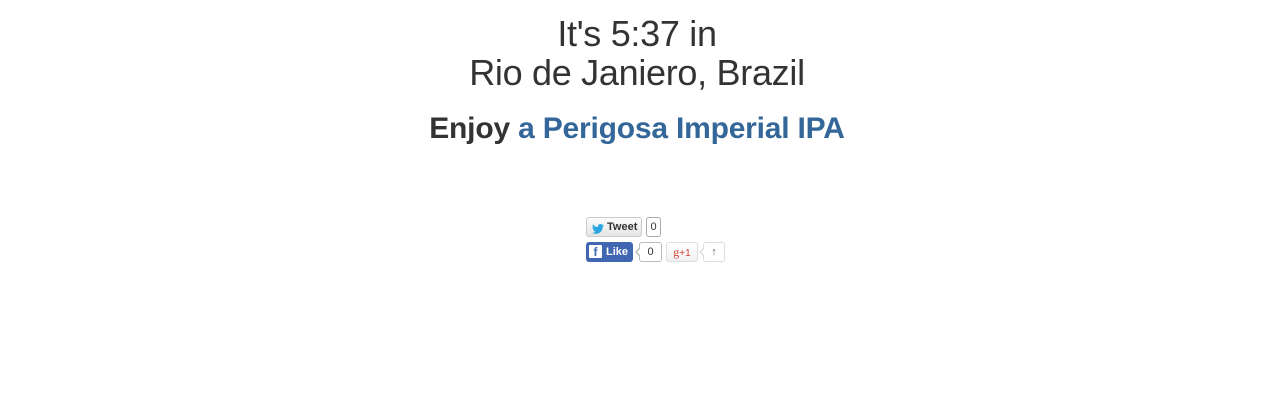 Image resolution: width=1270 pixels, height=411 pixels. I want to click on facebook-like-button: f Like, so click(609, 252).